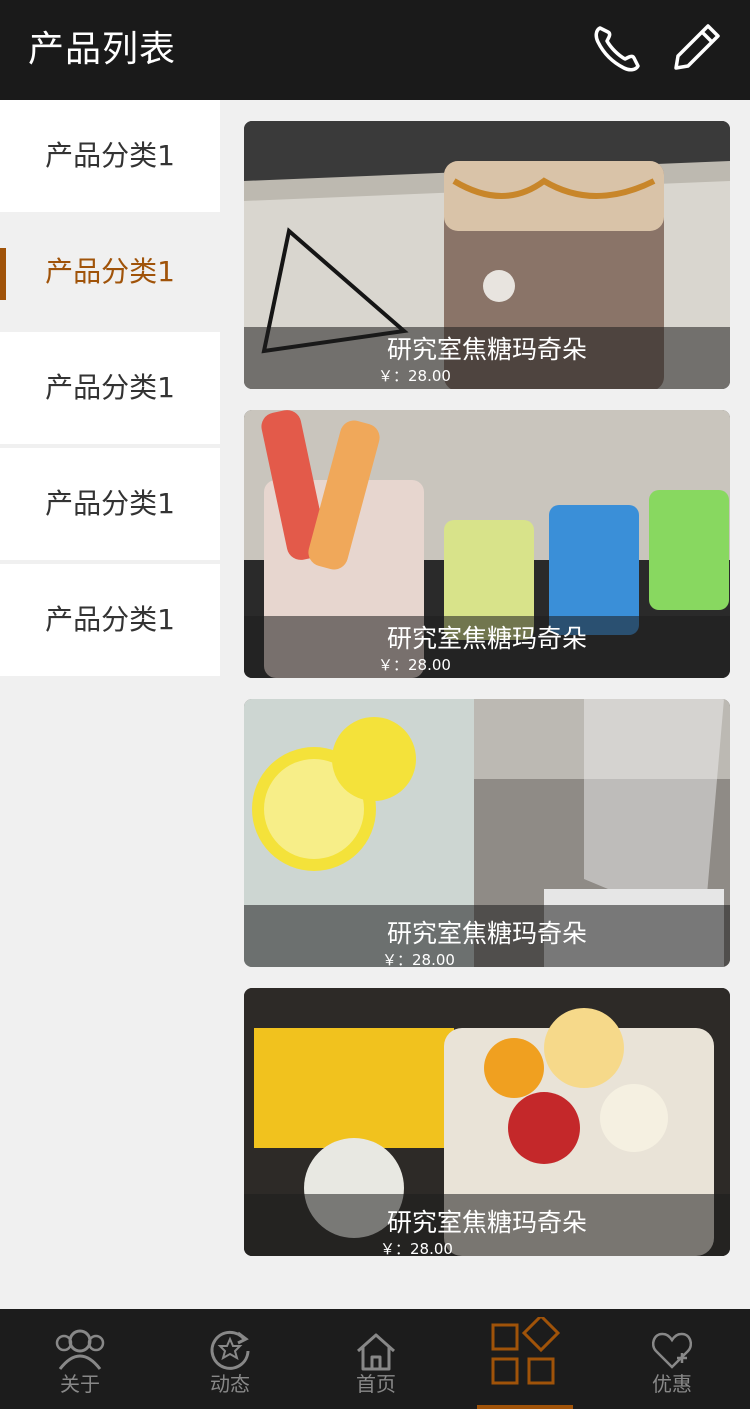 Image resolution: width=750 pixels, height=1409 pixels. I want to click on sidebar-item-category-3: 产品分类1, so click(110, 388).